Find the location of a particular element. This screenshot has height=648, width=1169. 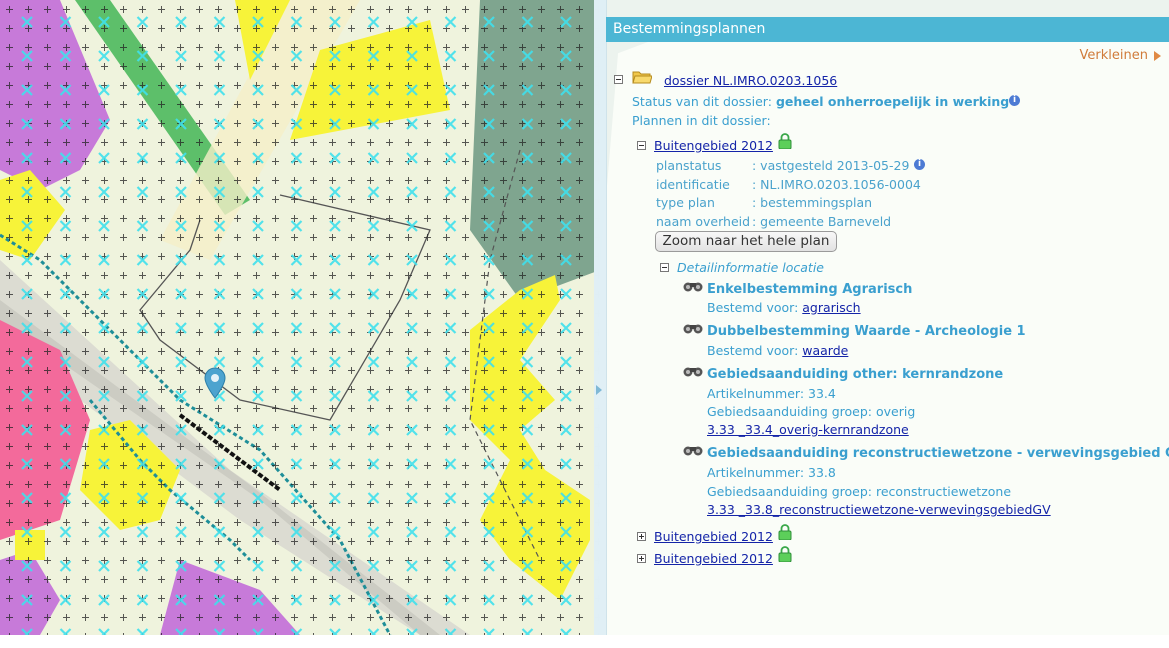

status-label: Status van dit dossier: is located at coordinates (702, 101).